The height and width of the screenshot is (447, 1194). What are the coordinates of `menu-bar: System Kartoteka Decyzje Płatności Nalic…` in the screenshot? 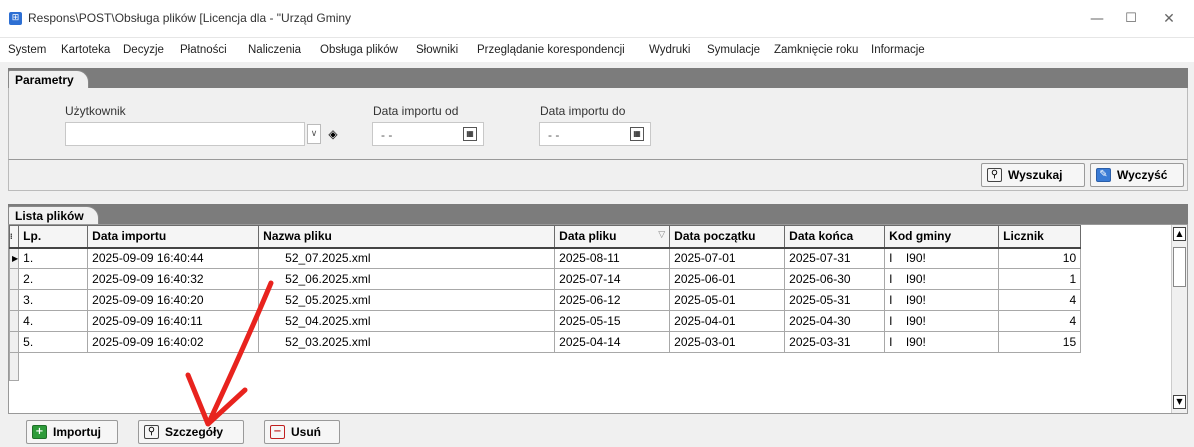 It's located at (597, 50).